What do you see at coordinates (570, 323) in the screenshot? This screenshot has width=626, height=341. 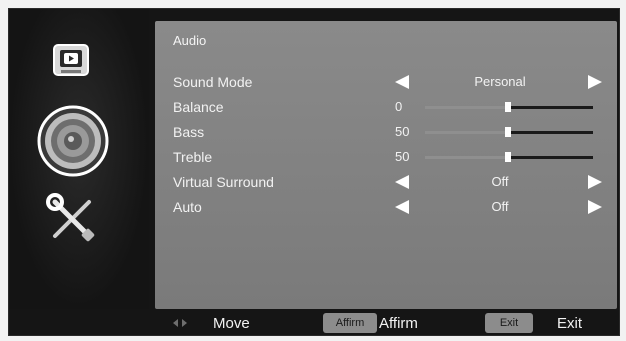 I see `exit-hint-label: Exit` at bounding box center [570, 323].